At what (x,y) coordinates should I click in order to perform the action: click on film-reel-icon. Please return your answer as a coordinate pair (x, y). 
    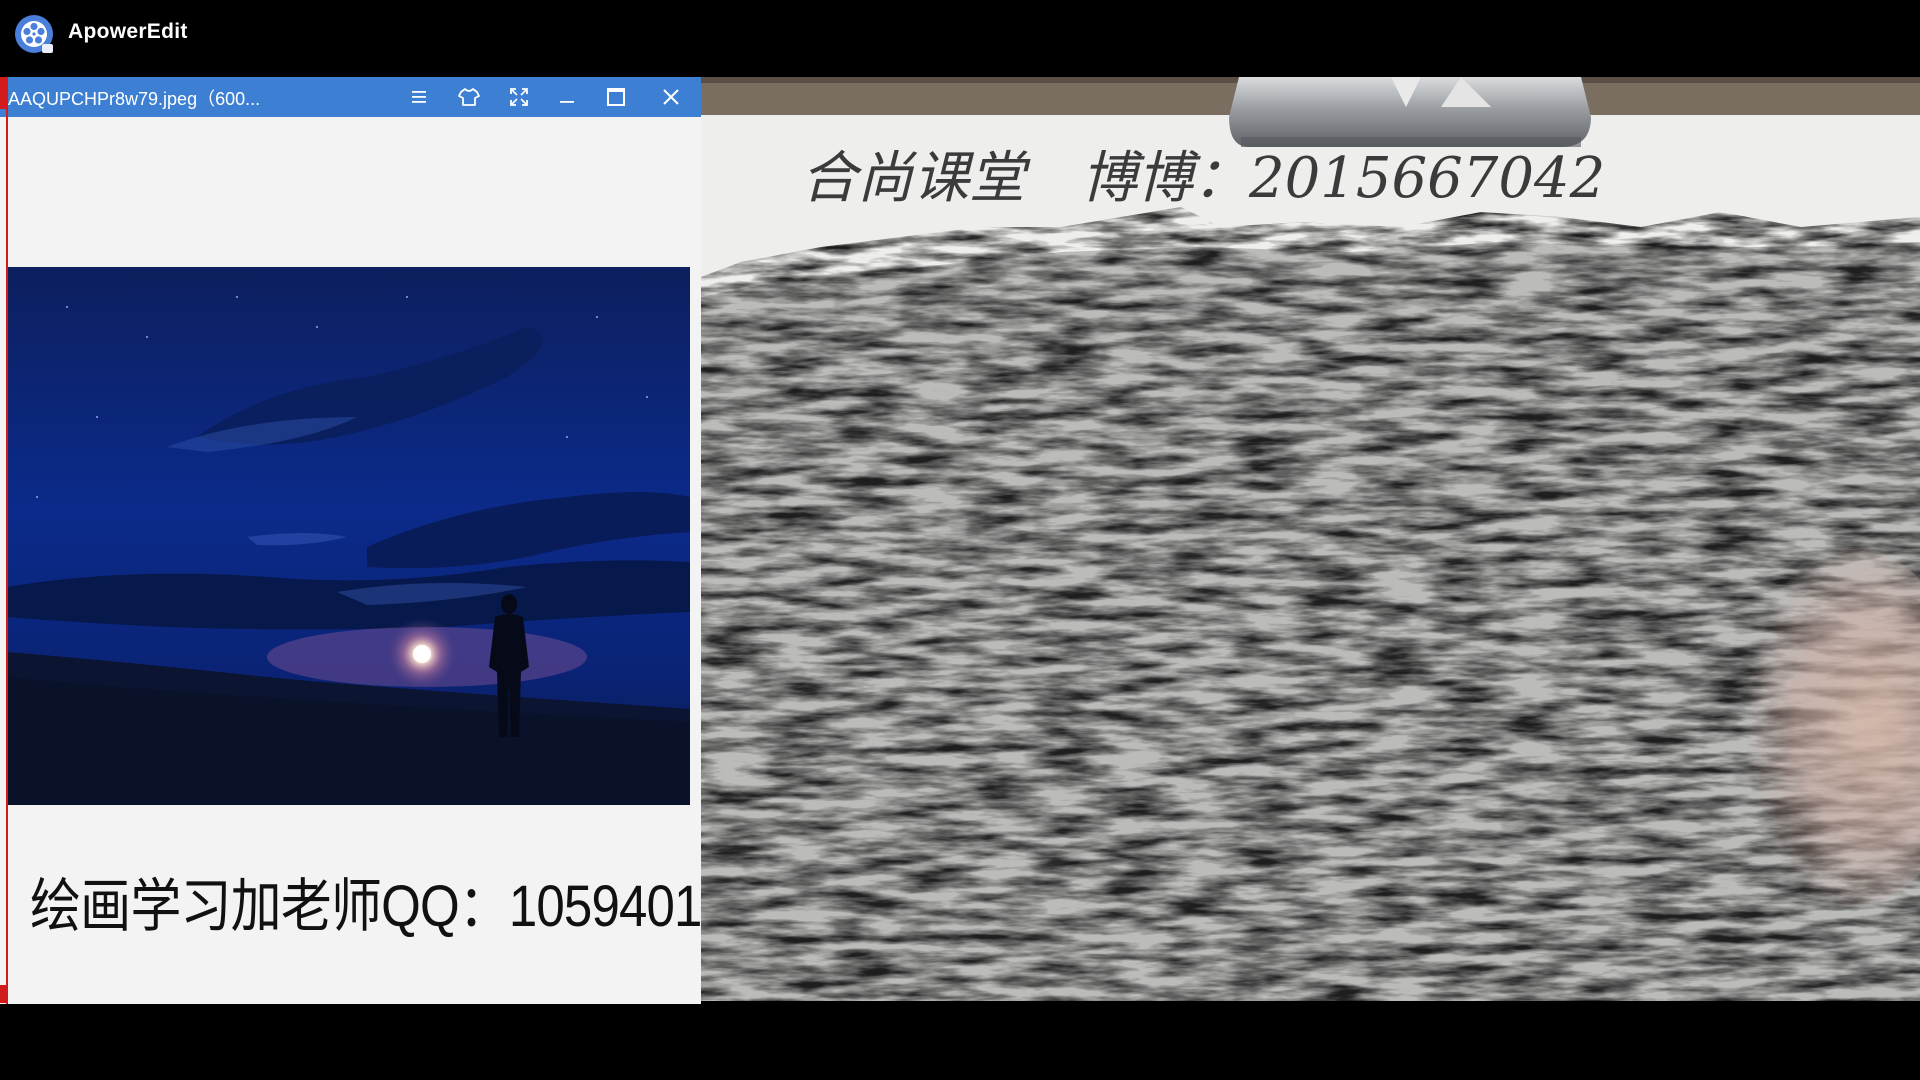
    Looking at the image, I should click on (34, 34).